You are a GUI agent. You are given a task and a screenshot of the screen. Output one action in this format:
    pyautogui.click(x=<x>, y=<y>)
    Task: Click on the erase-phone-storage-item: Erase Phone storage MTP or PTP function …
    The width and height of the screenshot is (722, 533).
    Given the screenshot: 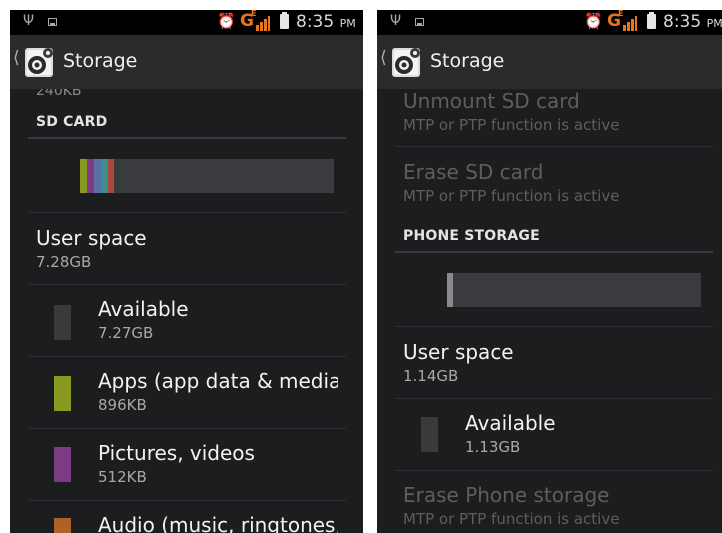 What is the action you would take?
    pyautogui.click(x=558, y=506)
    